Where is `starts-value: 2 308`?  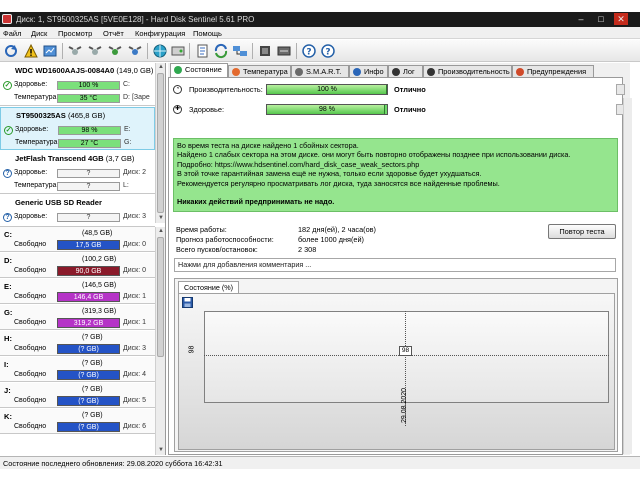 starts-value: 2 308 is located at coordinates (307, 249).